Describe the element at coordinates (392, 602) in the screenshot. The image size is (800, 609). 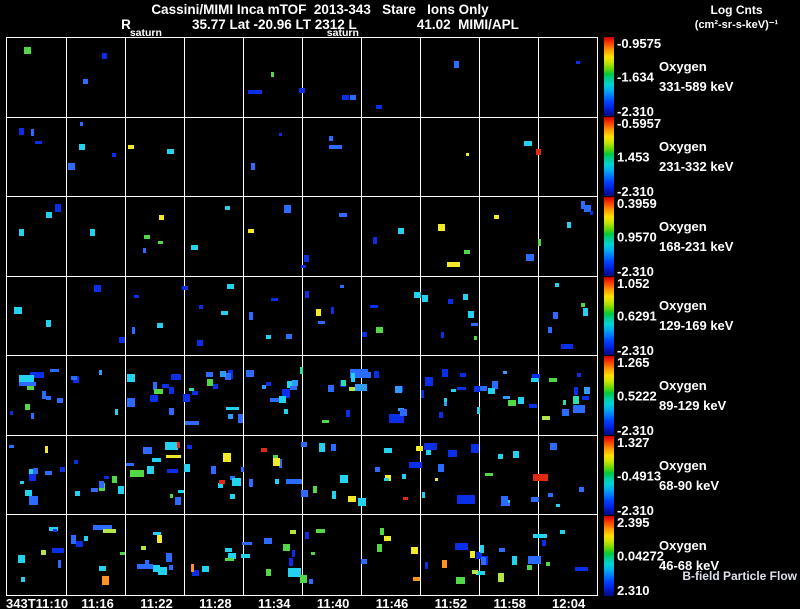
I see `time-tick-label: 11:46` at that location.